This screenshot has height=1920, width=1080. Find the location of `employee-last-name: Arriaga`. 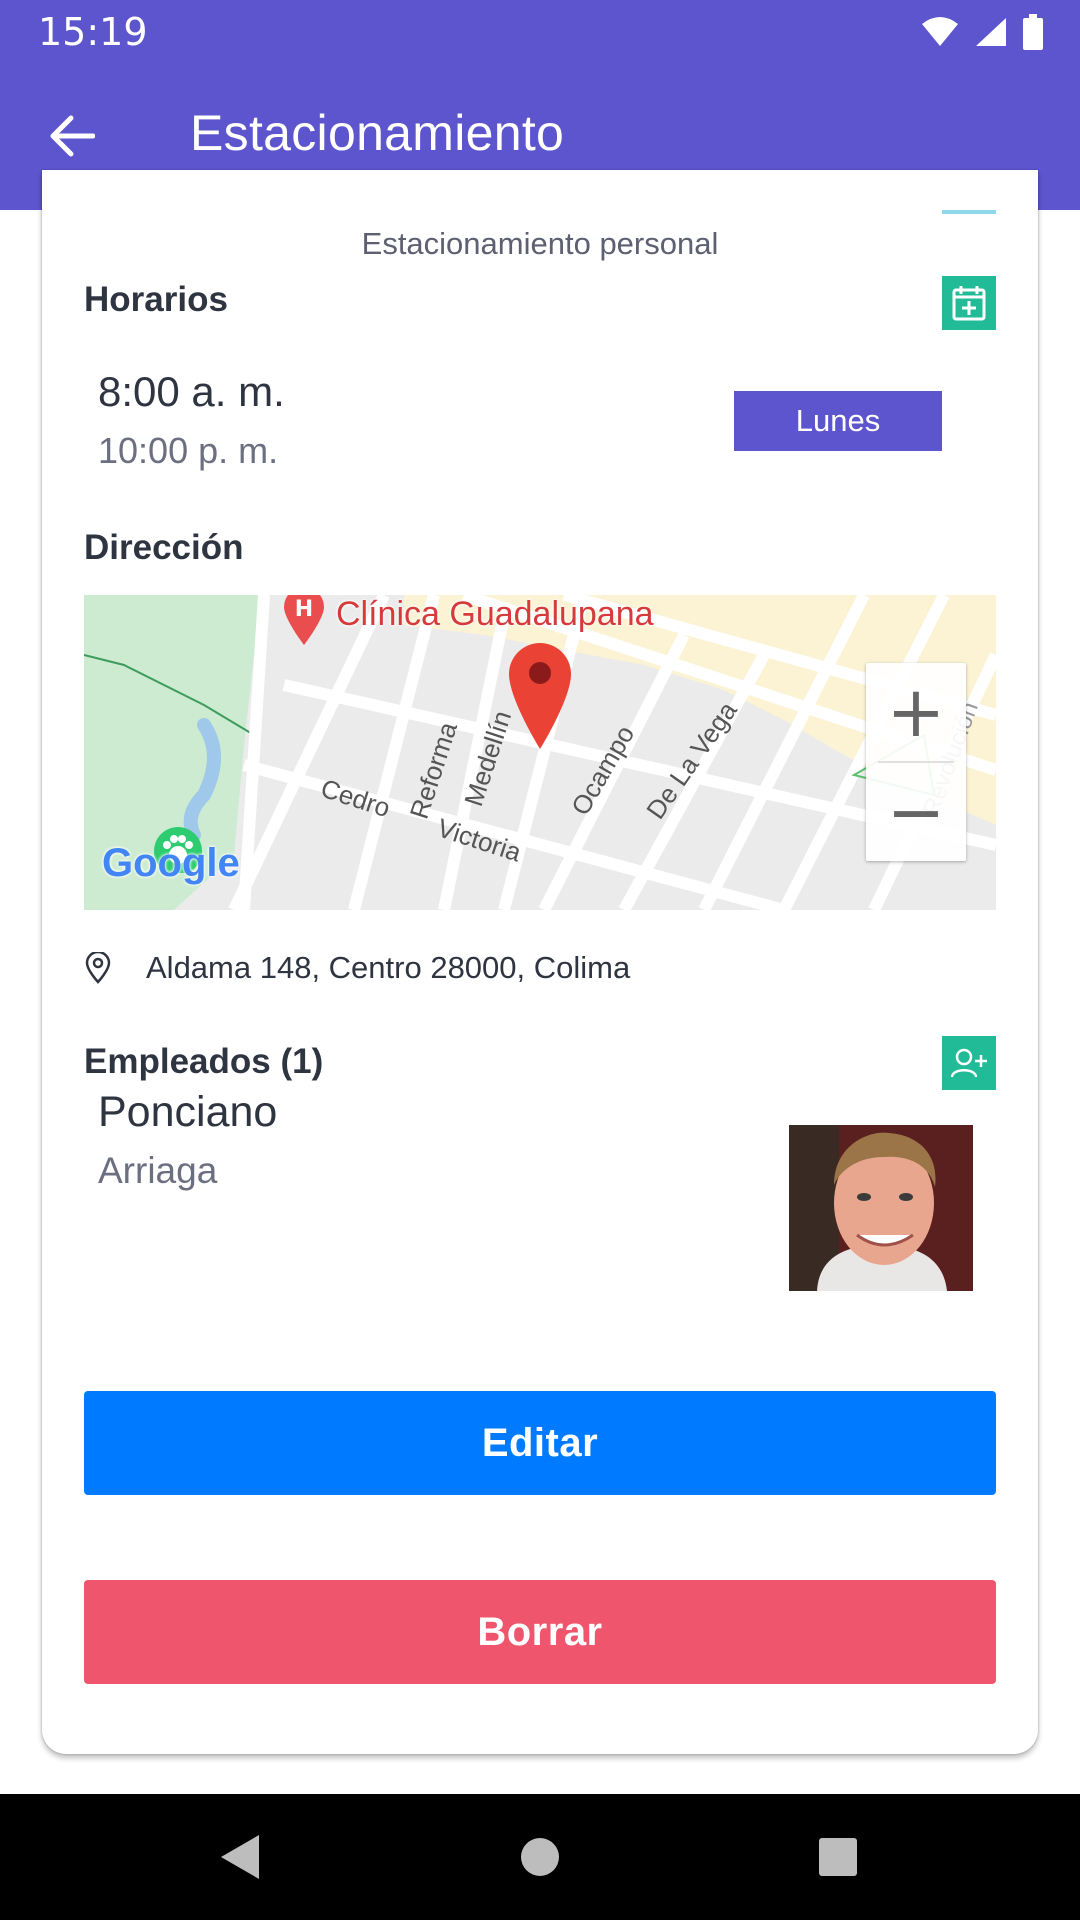

employee-last-name: Arriaga is located at coordinates (158, 1170).